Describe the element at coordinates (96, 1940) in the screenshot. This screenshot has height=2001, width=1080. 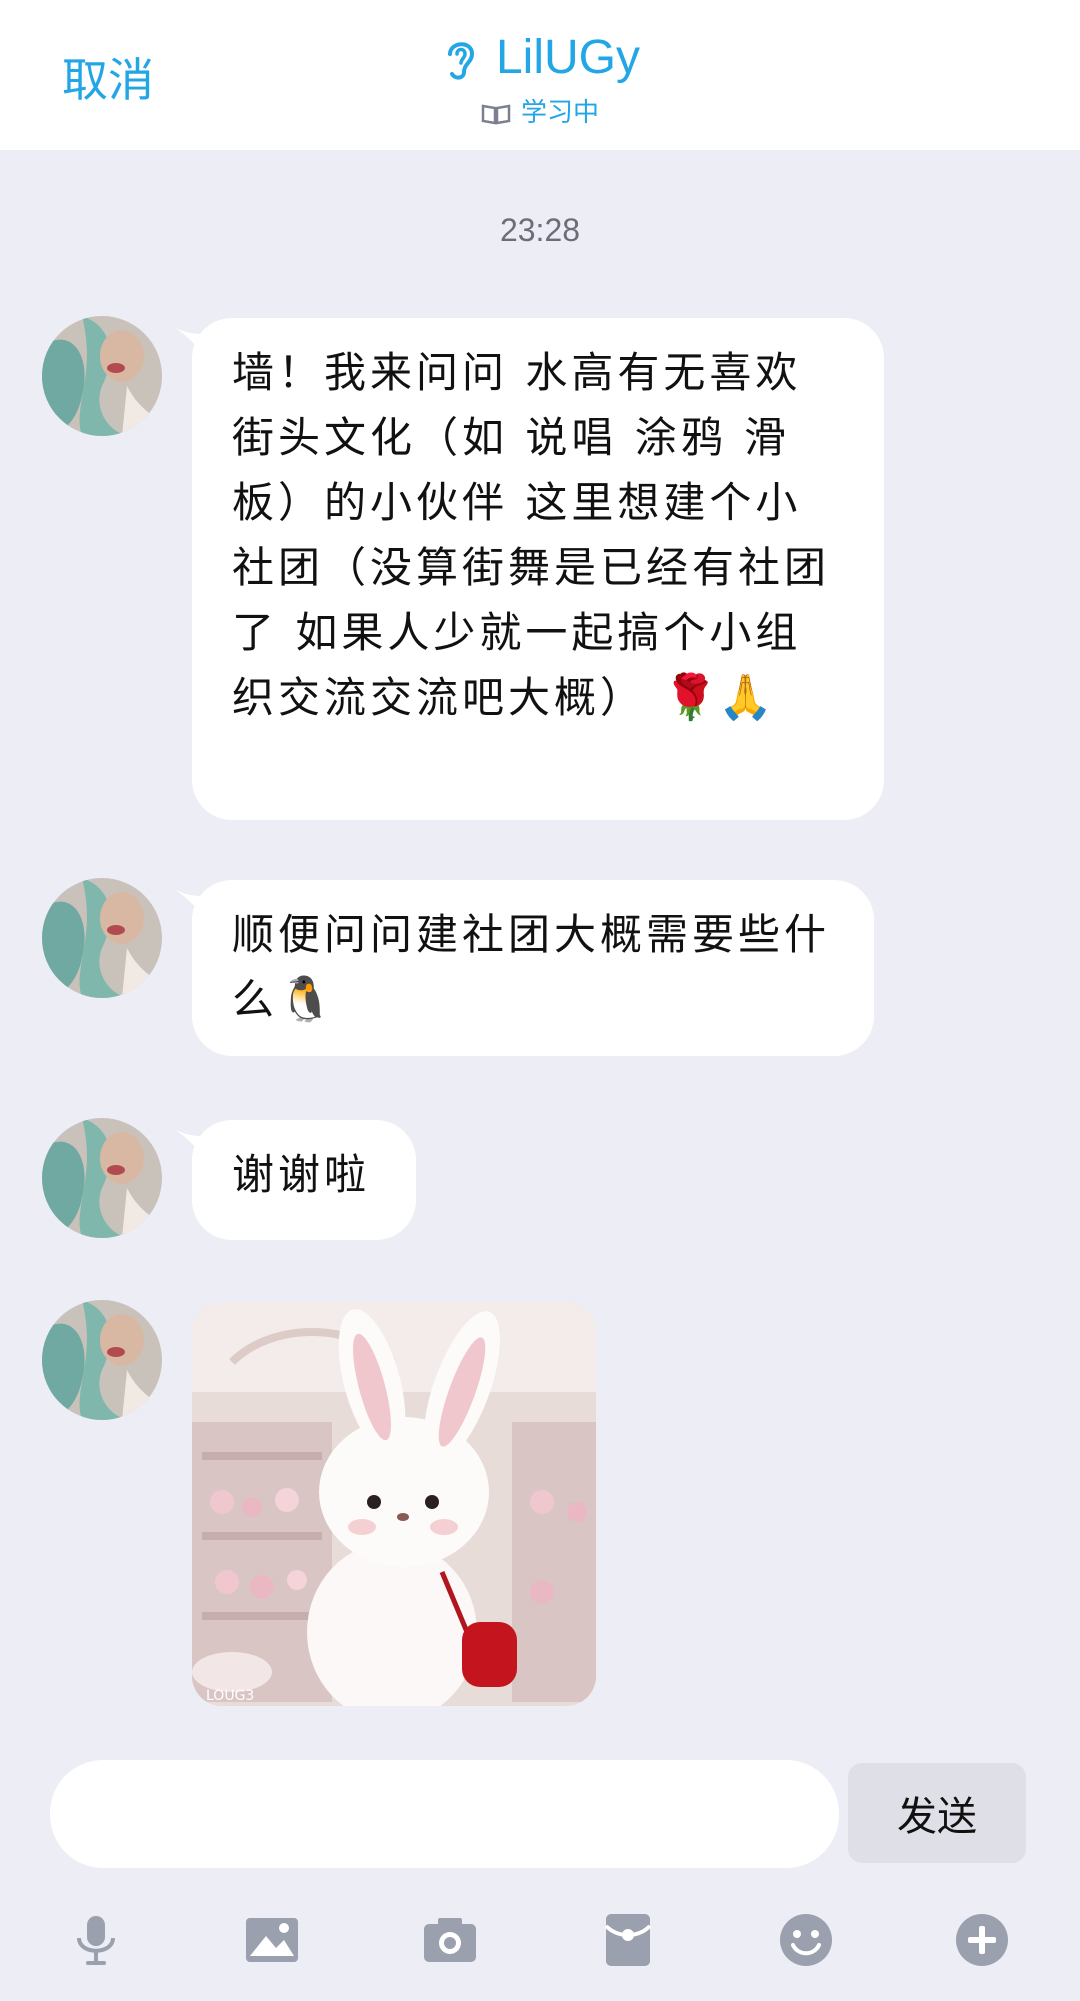
I see `mic-icon` at that location.